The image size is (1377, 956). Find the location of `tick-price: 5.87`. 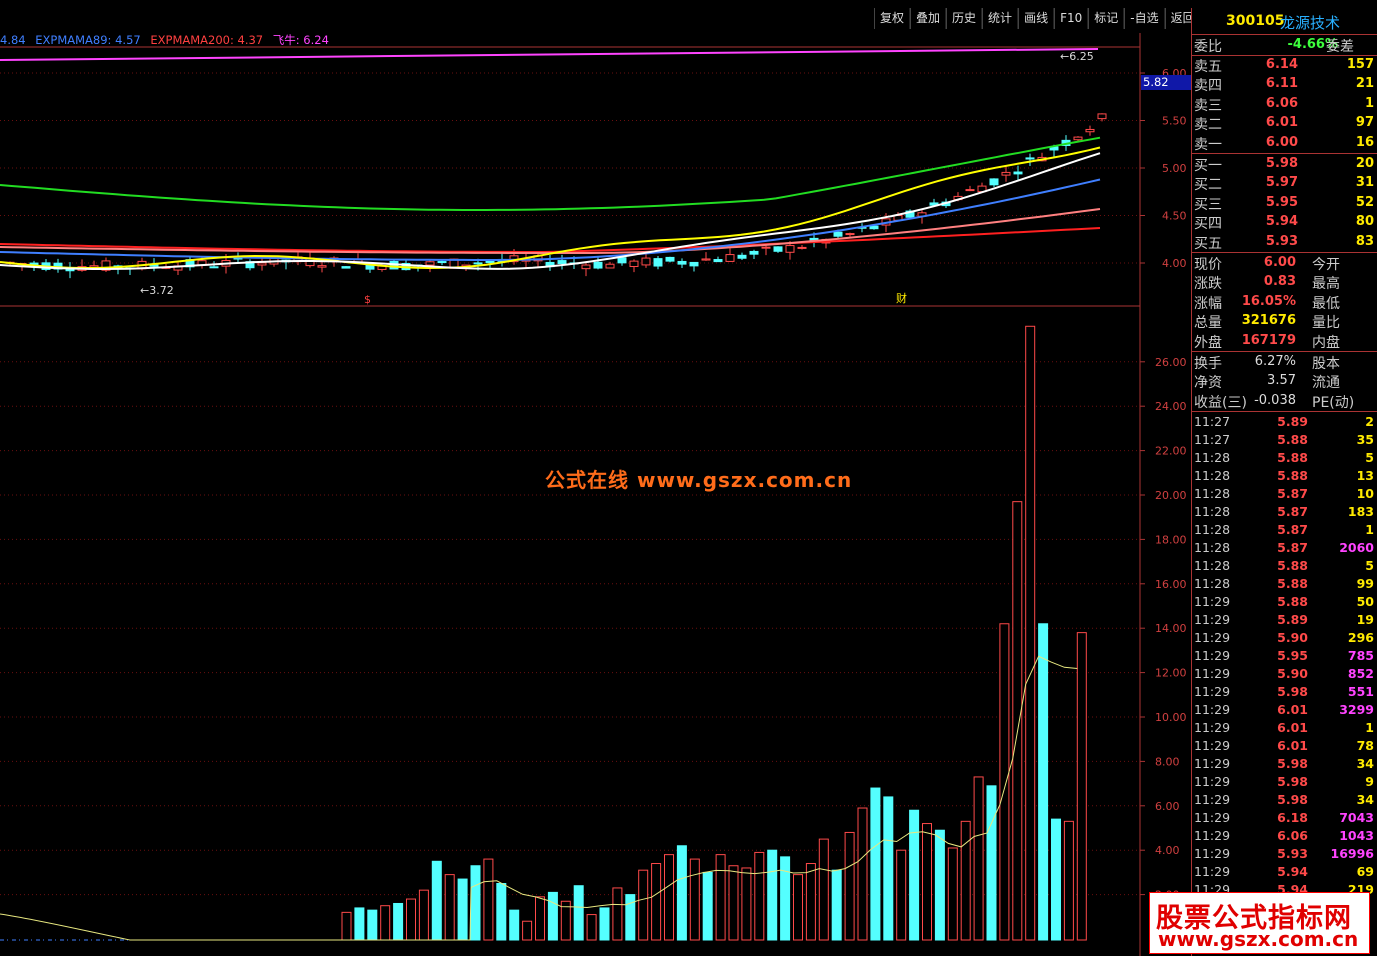

tick-price: 5.87 is located at coordinates (1292, 494).